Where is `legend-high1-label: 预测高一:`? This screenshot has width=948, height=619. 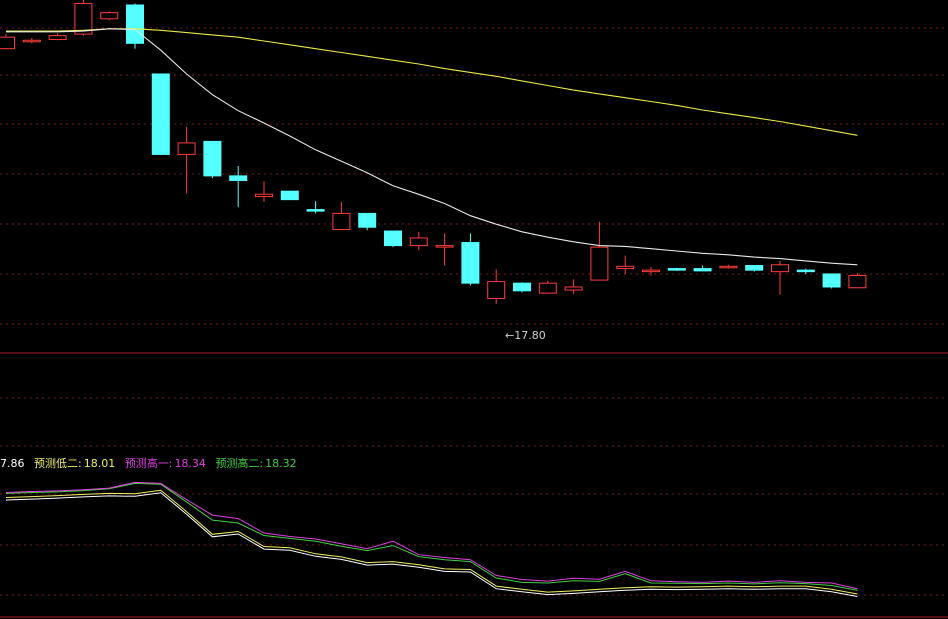
legend-high1-label: 预测高一: is located at coordinates (148, 463).